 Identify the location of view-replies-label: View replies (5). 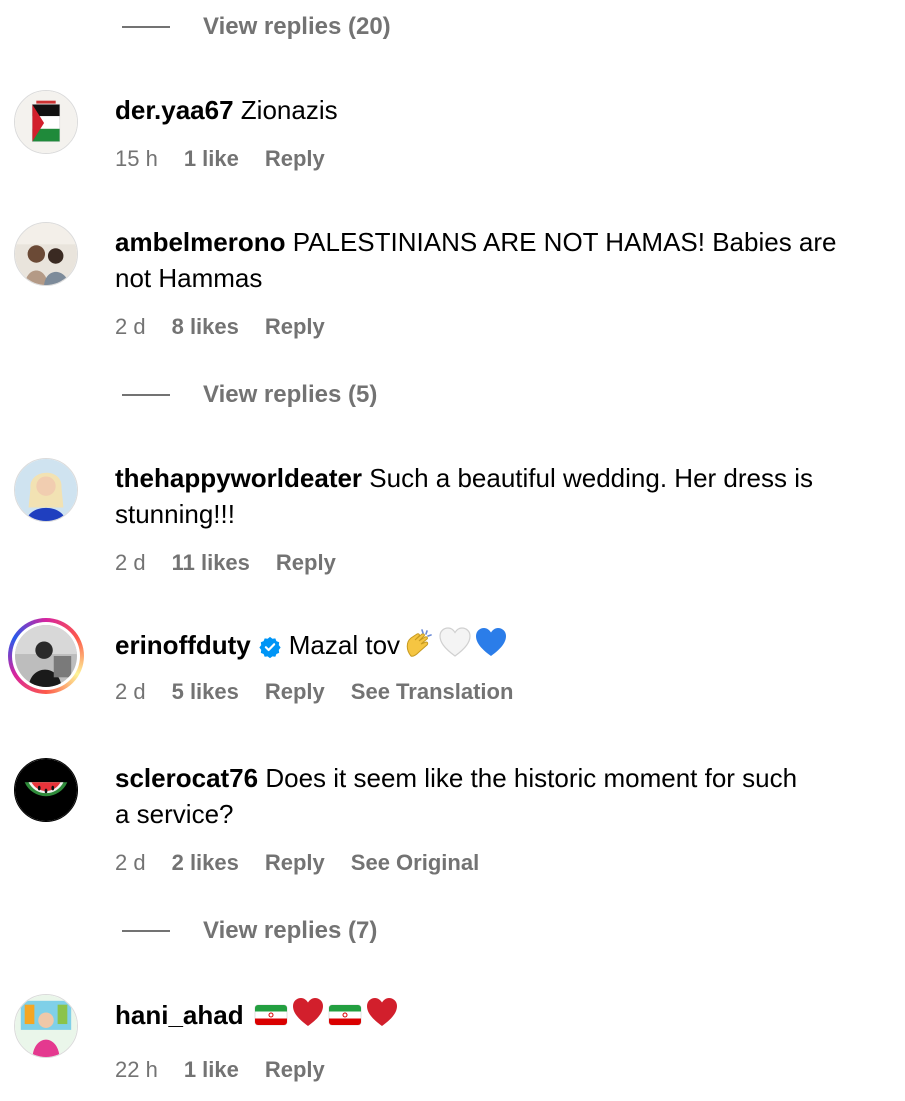
(290, 394).